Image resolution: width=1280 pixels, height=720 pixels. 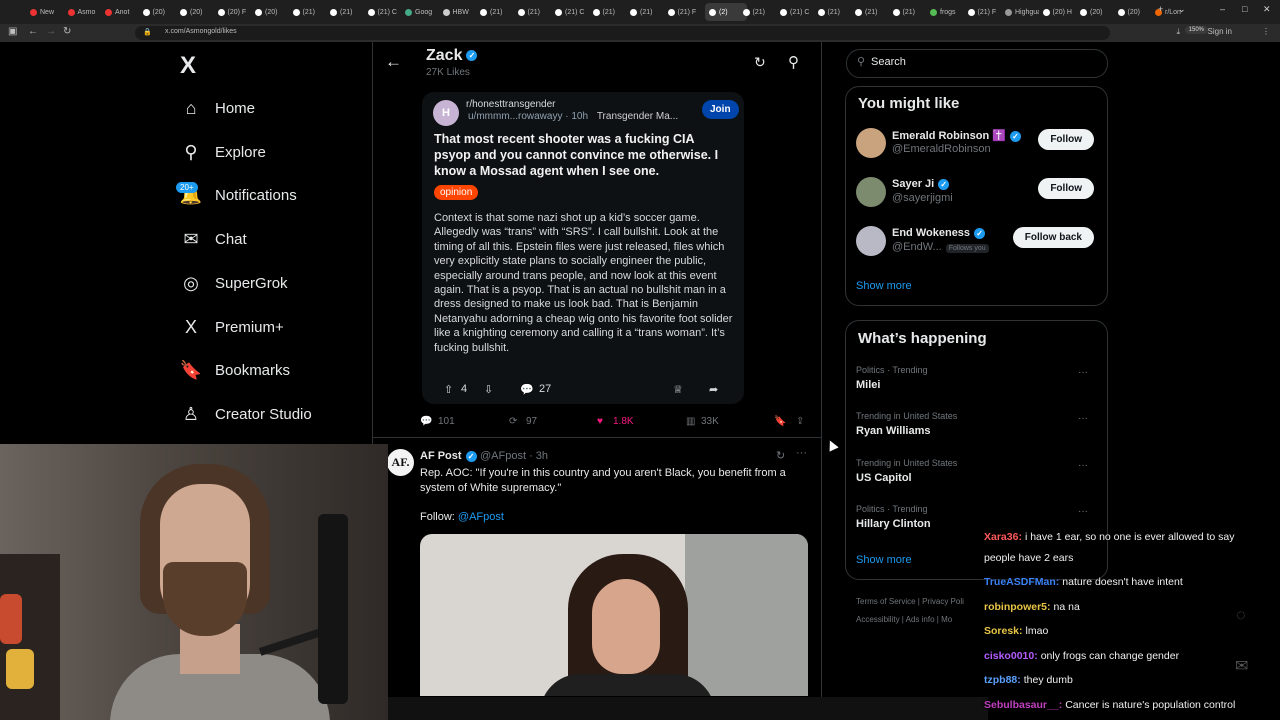 I want to click on download-icon: ⤓, so click(x=1178, y=32).